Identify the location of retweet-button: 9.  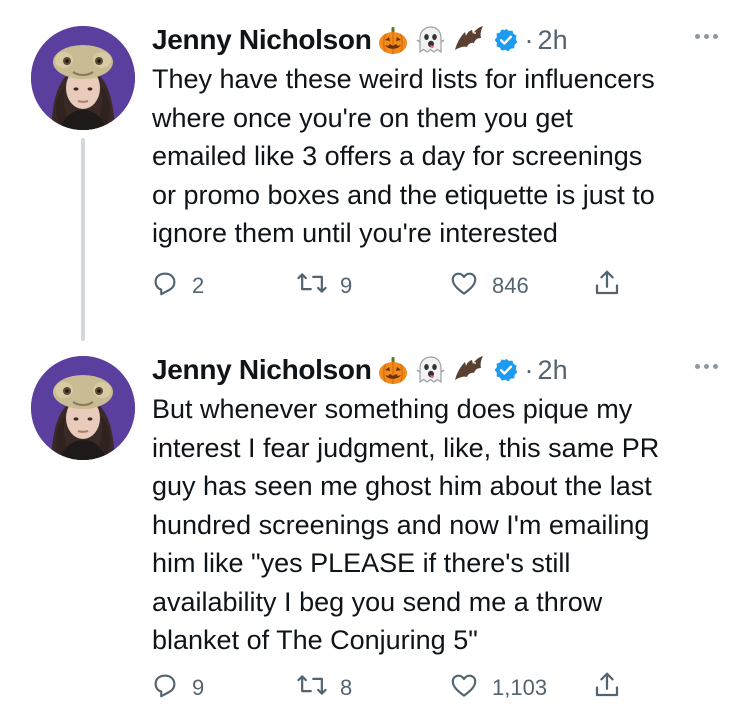
(324, 286).